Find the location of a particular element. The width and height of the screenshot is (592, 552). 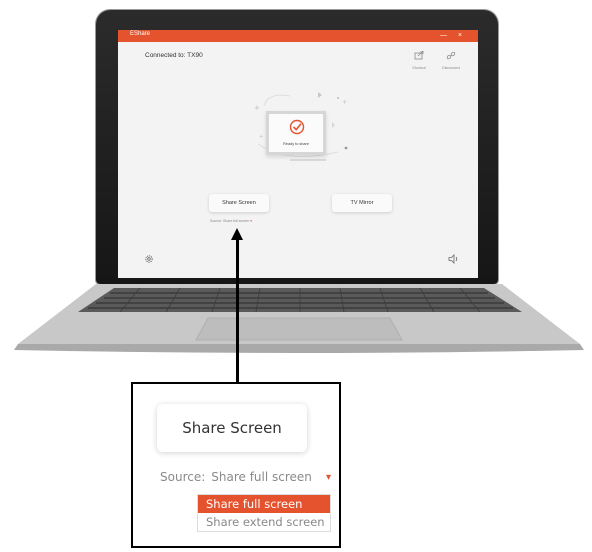

shortcut-button: Shortcut is located at coordinates (419, 58).